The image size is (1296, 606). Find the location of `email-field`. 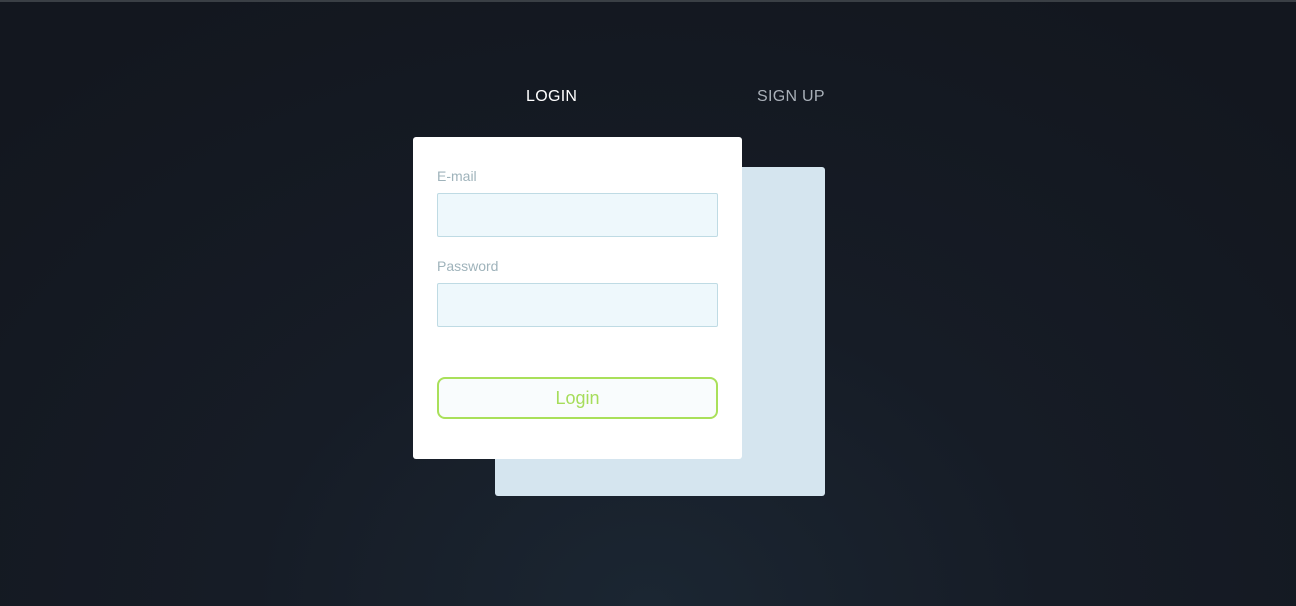

email-field is located at coordinates (577, 215).